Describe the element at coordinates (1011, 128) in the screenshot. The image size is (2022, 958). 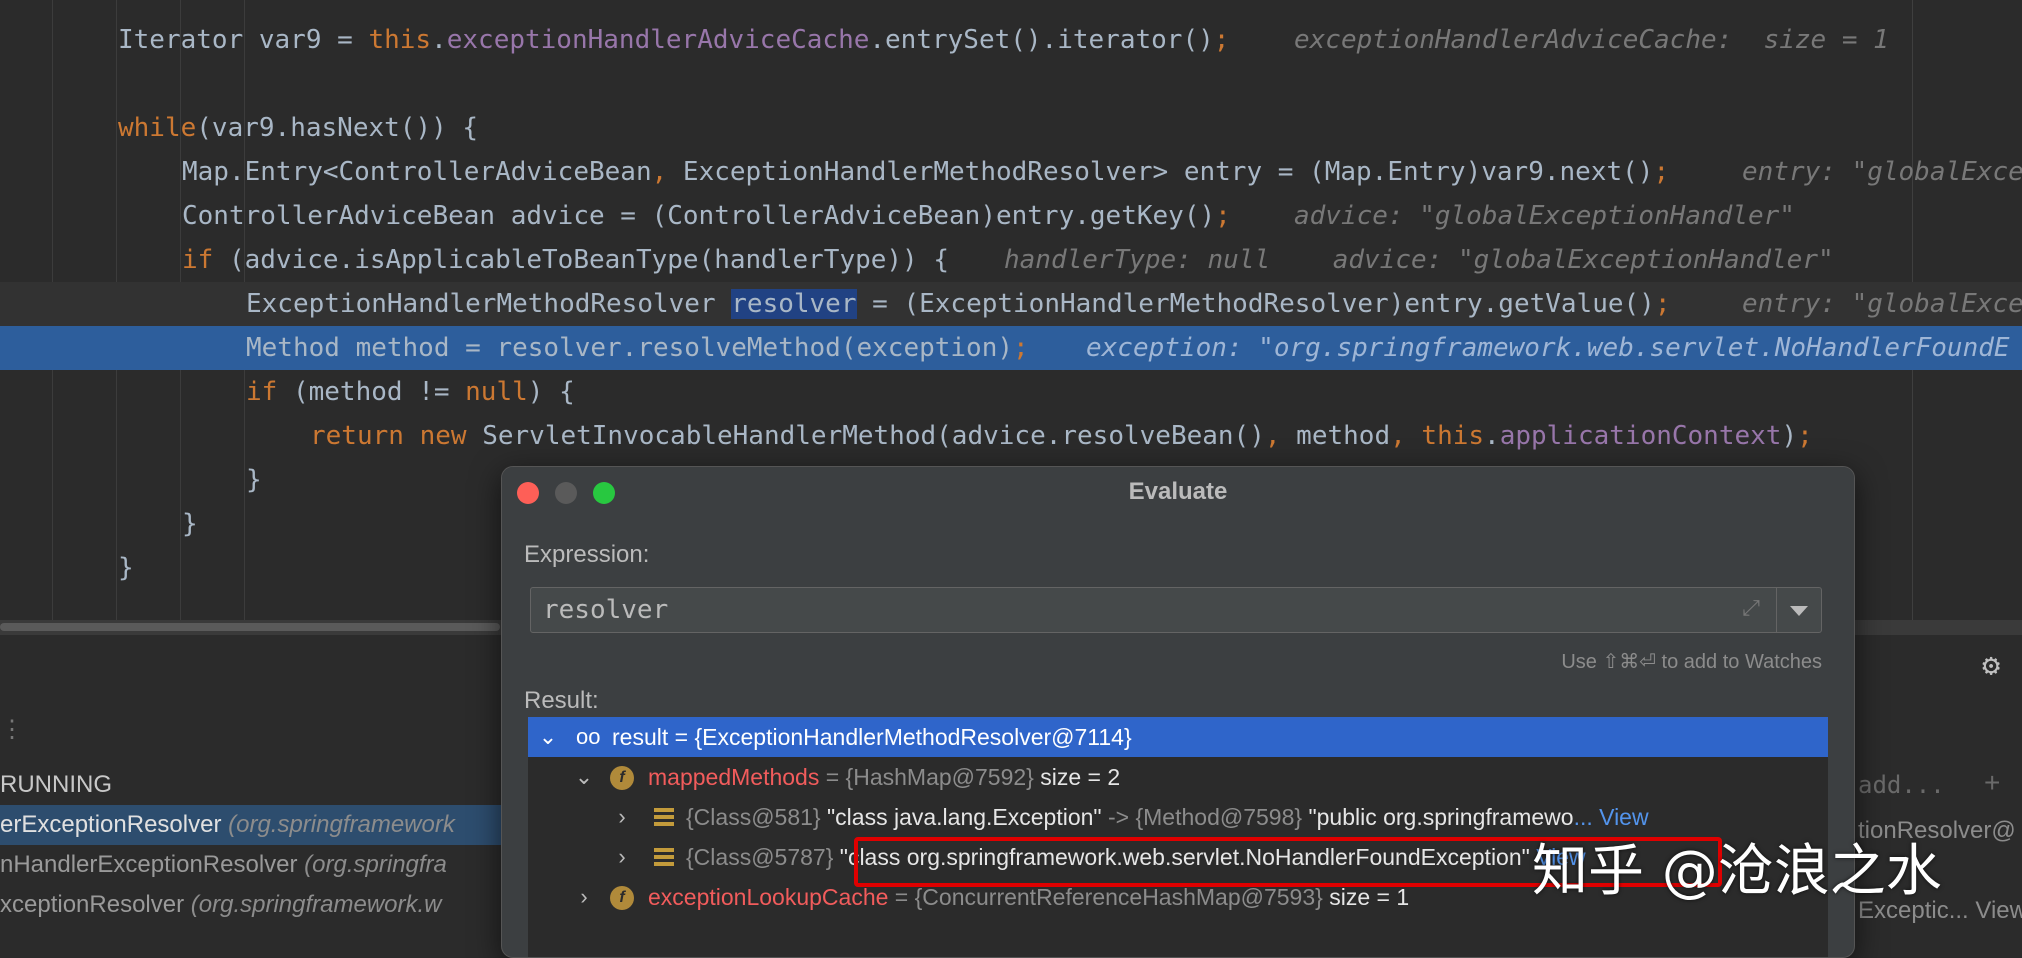
I see `code-line: while(var9.hasNext()) {` at that location.